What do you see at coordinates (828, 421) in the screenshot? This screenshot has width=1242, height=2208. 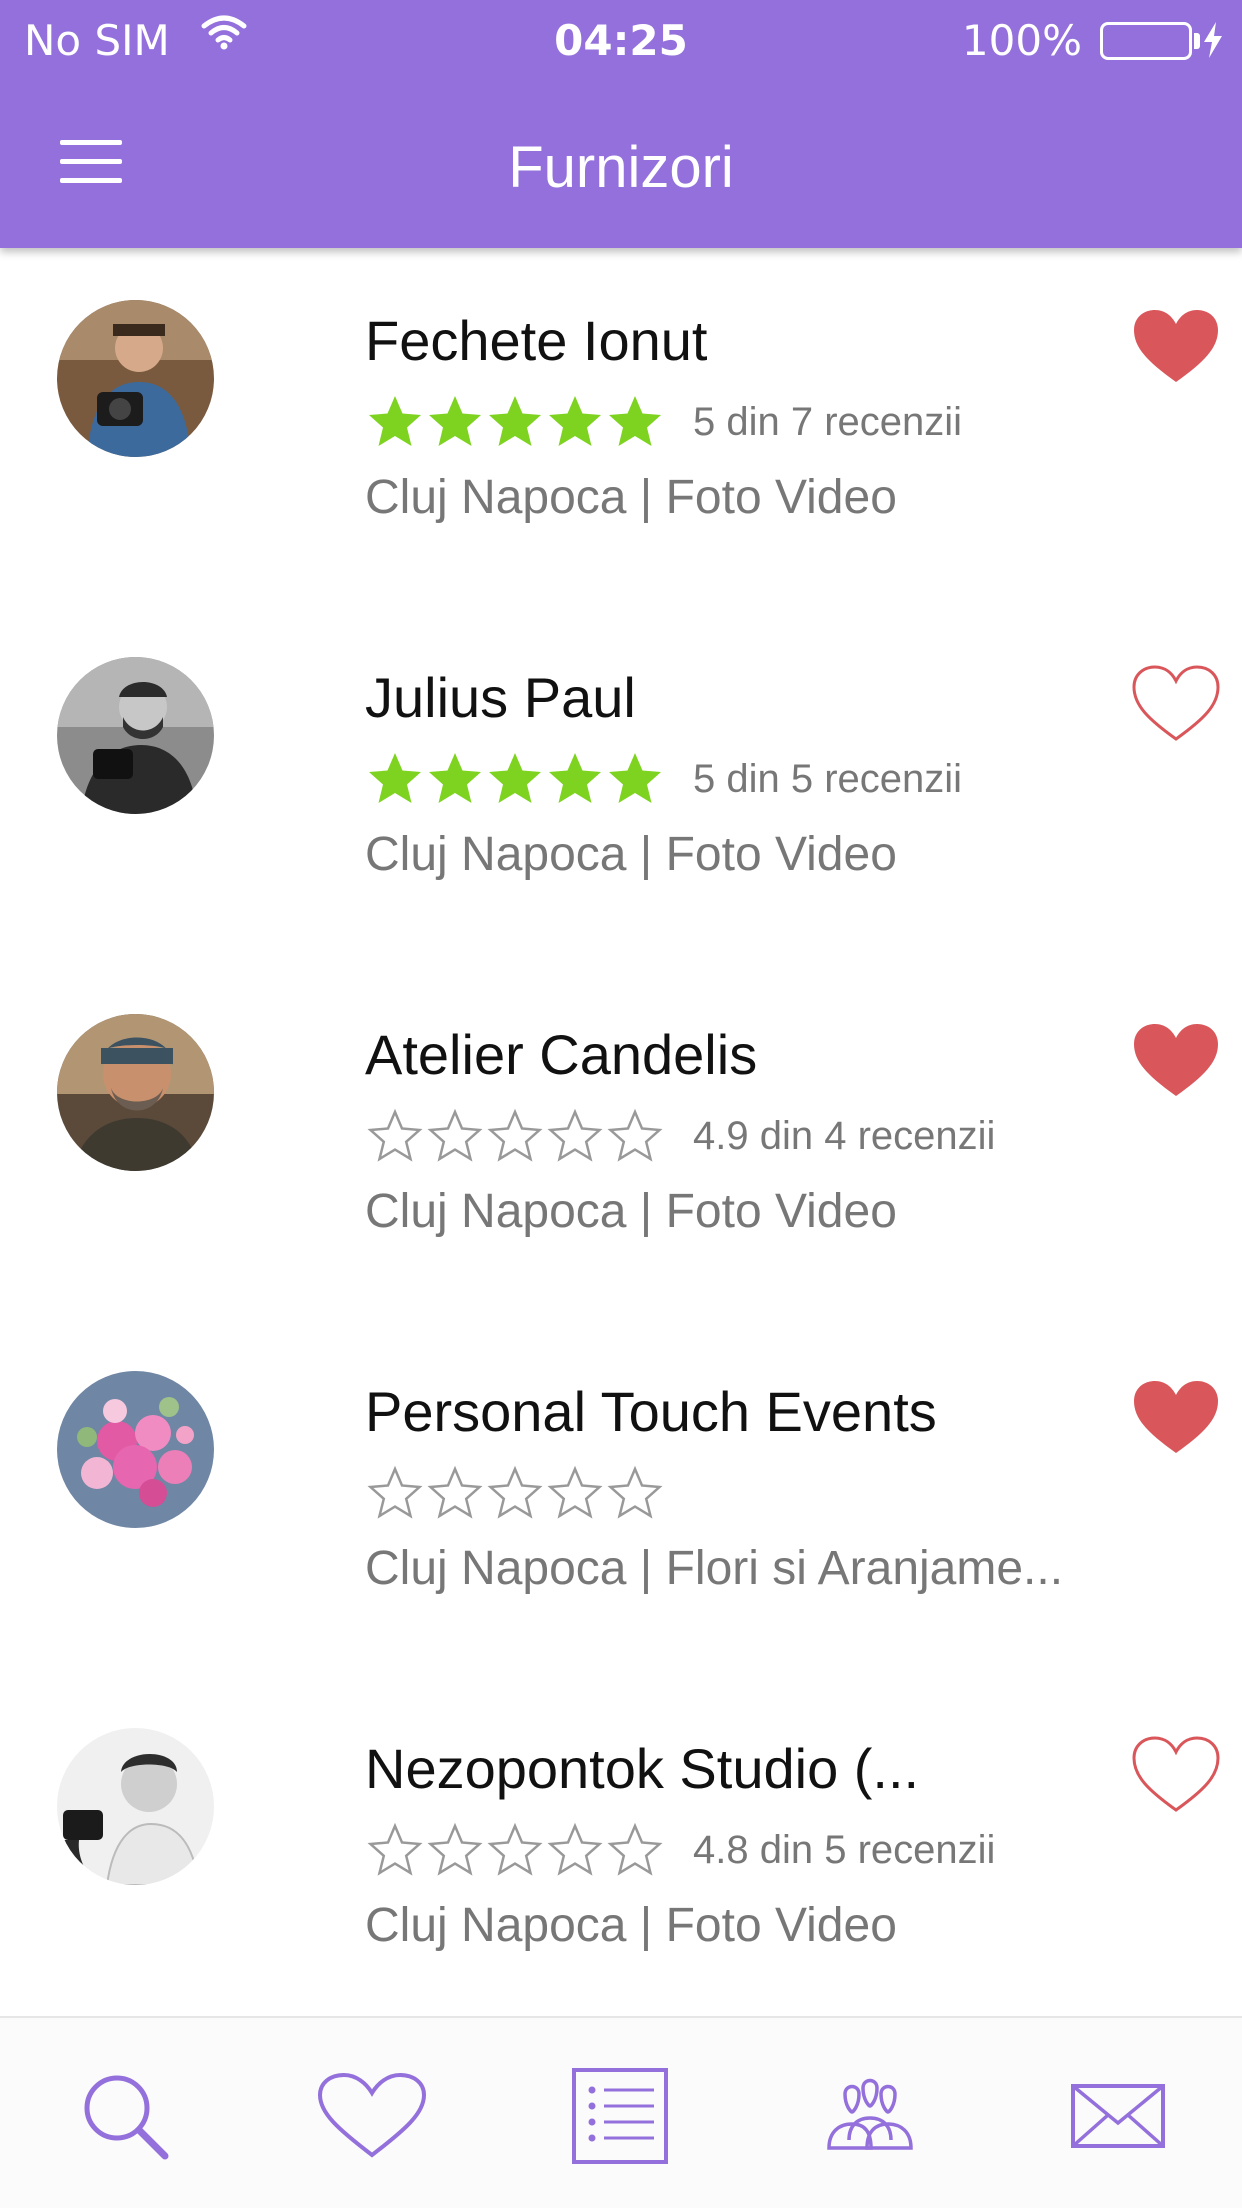 I see `review-count: 5 din 7 recenzii` at bounding box center [828, 421].